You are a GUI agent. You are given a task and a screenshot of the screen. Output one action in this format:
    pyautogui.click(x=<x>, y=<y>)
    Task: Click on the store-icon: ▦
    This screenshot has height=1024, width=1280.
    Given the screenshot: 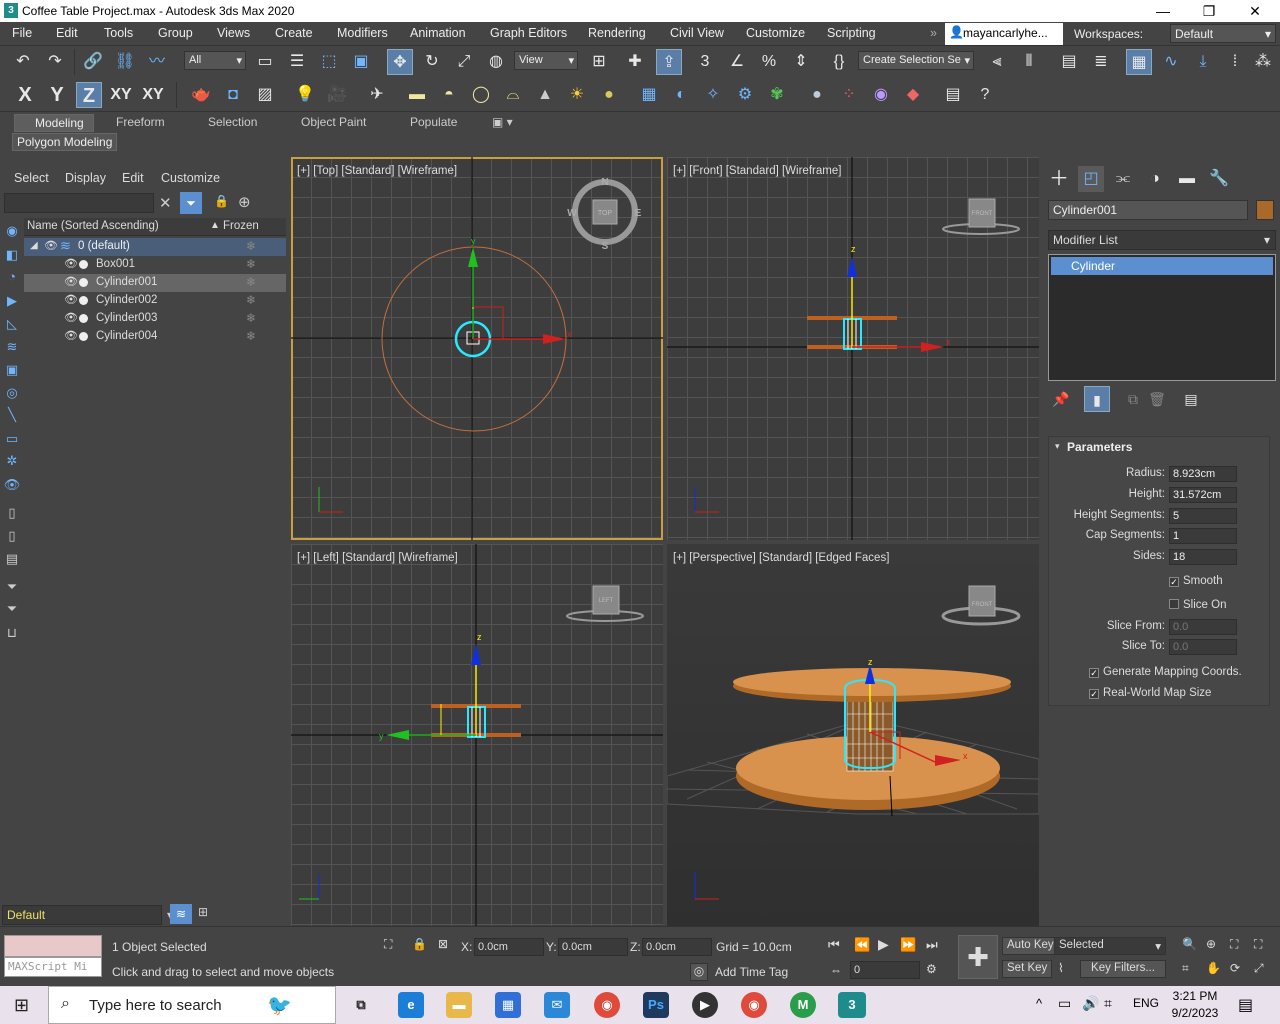 What is the action you would take?
    pyautogui.click(x=508, y=1005)
    